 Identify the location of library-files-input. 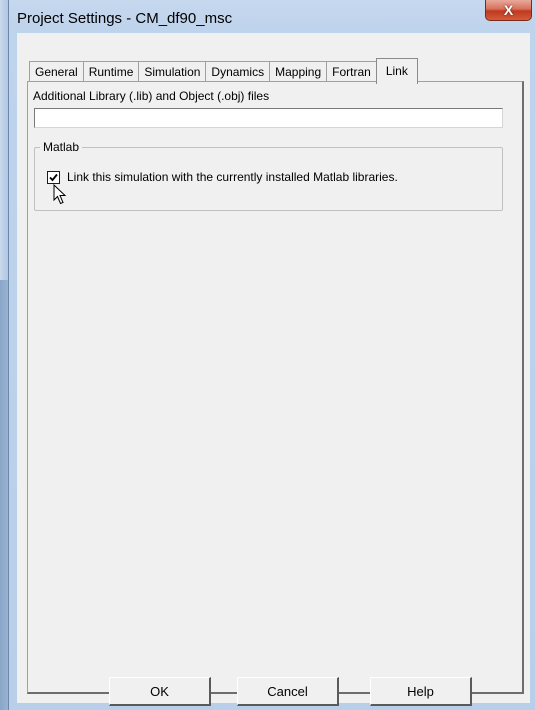
(268, 118).